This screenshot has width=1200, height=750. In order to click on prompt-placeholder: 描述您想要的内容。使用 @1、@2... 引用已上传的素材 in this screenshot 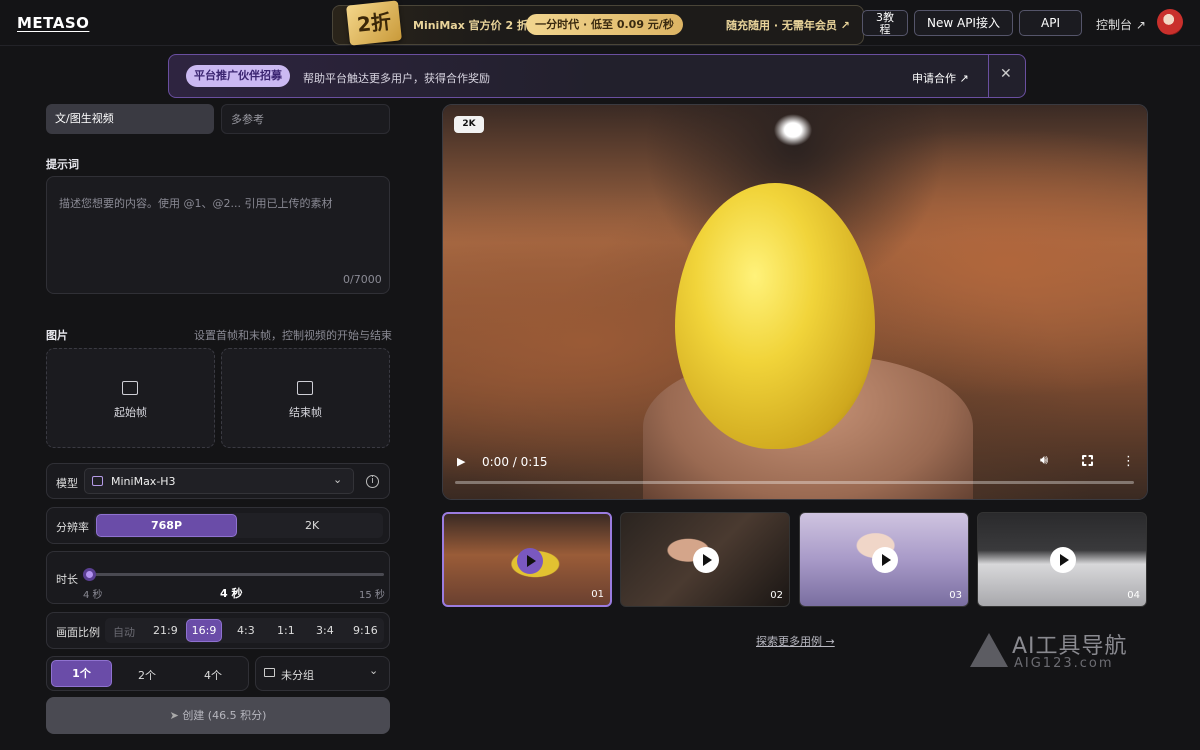, I will do `click(196, 203)`.